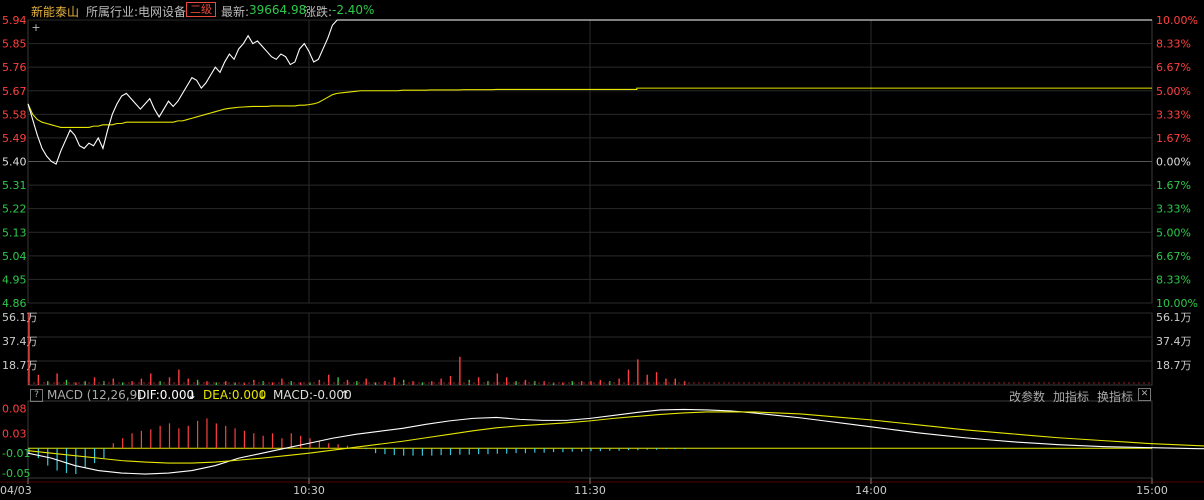 This screenshot has height=500, width=1204. What do you see at coordinates (235, 12) in the screenshot?
I see `latest-label: 最新:` at bounding box center [235, 12].